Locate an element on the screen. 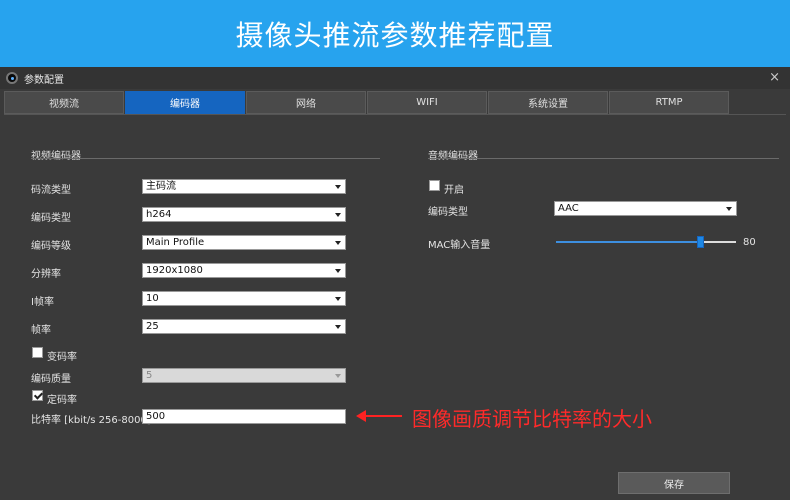 This screenshot has width=790, height=500. video-encoder-divider is located at coordinates (205, 158).